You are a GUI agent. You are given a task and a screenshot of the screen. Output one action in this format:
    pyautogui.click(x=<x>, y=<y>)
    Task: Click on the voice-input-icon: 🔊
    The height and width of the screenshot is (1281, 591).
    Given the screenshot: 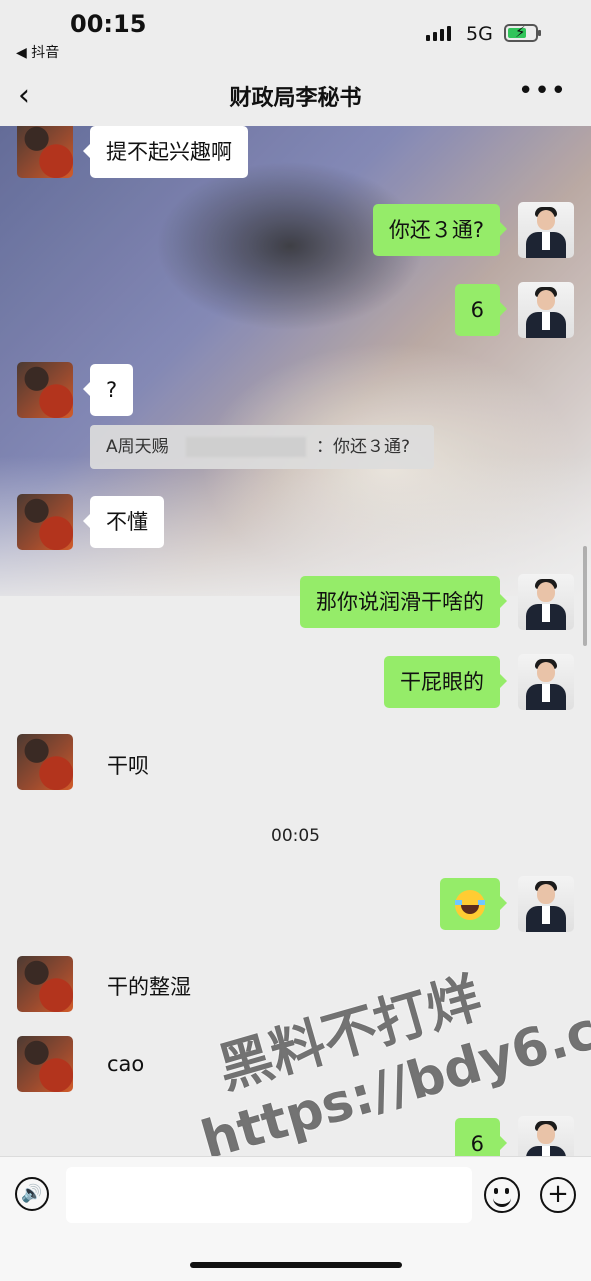 What is the action you would take?
    pyautogui.click(x=32, y=1194)
    